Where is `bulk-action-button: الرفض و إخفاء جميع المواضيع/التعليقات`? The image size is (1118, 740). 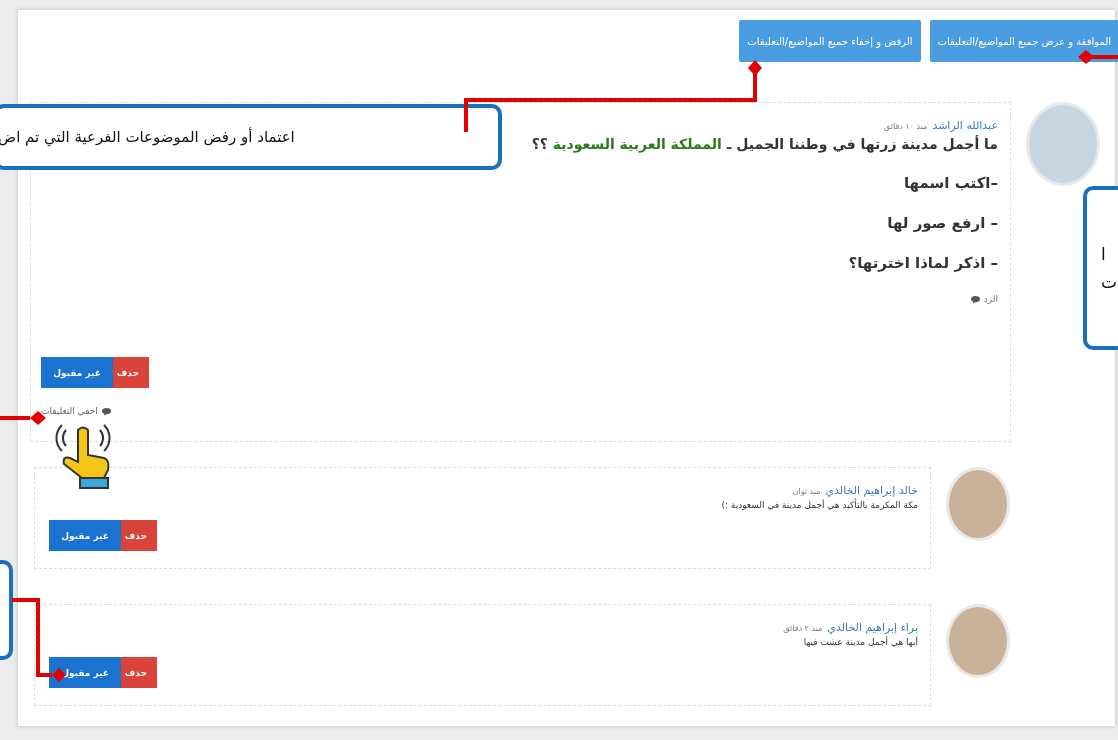 bulk-action-button: الرفض و إخفاء جميع المواضيع/التعليقات is located at coordinates (830, 41).